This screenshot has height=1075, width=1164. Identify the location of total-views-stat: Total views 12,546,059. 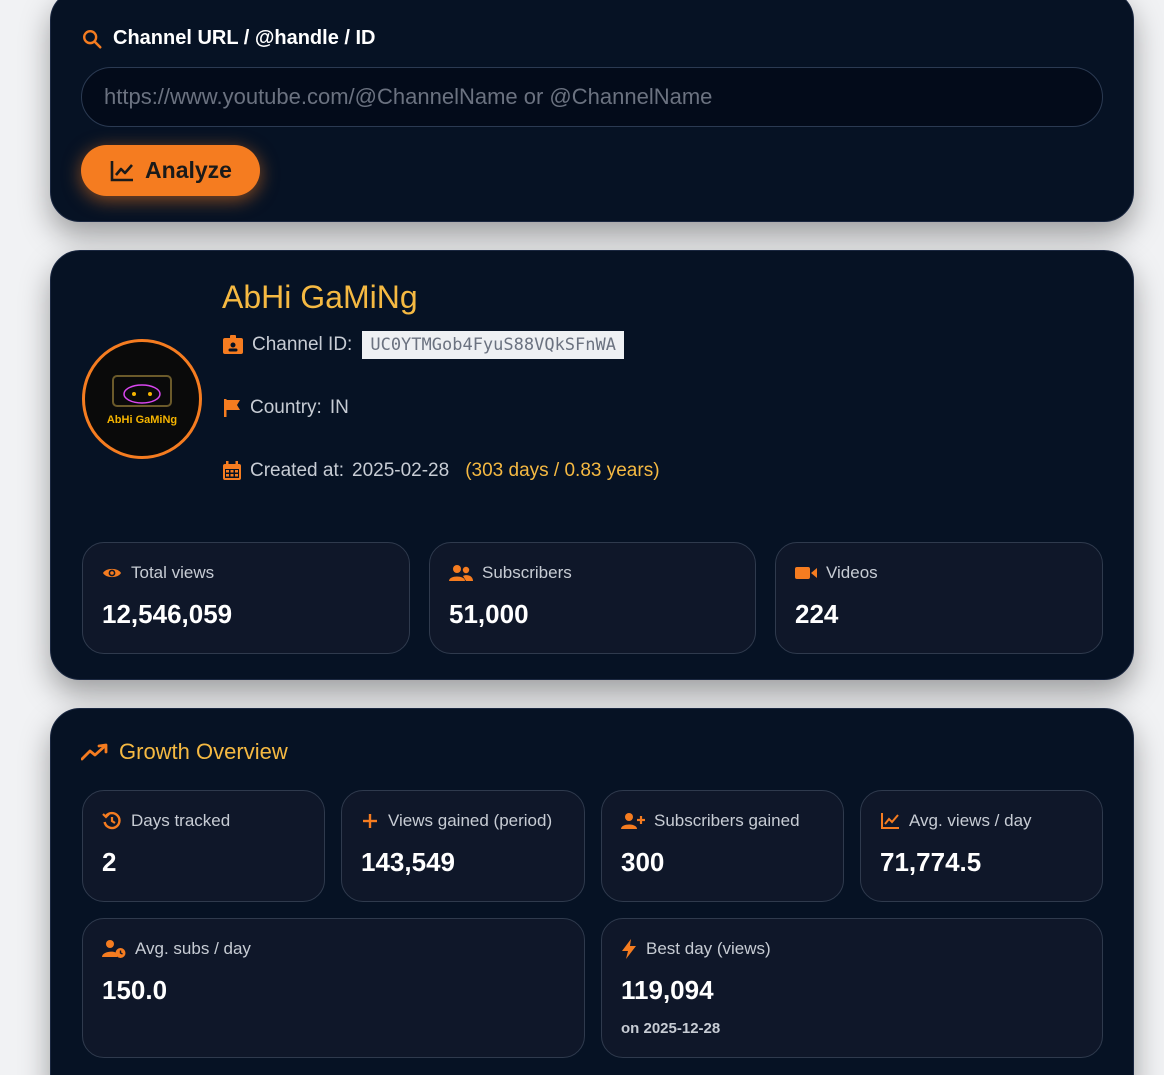
(246, 598).